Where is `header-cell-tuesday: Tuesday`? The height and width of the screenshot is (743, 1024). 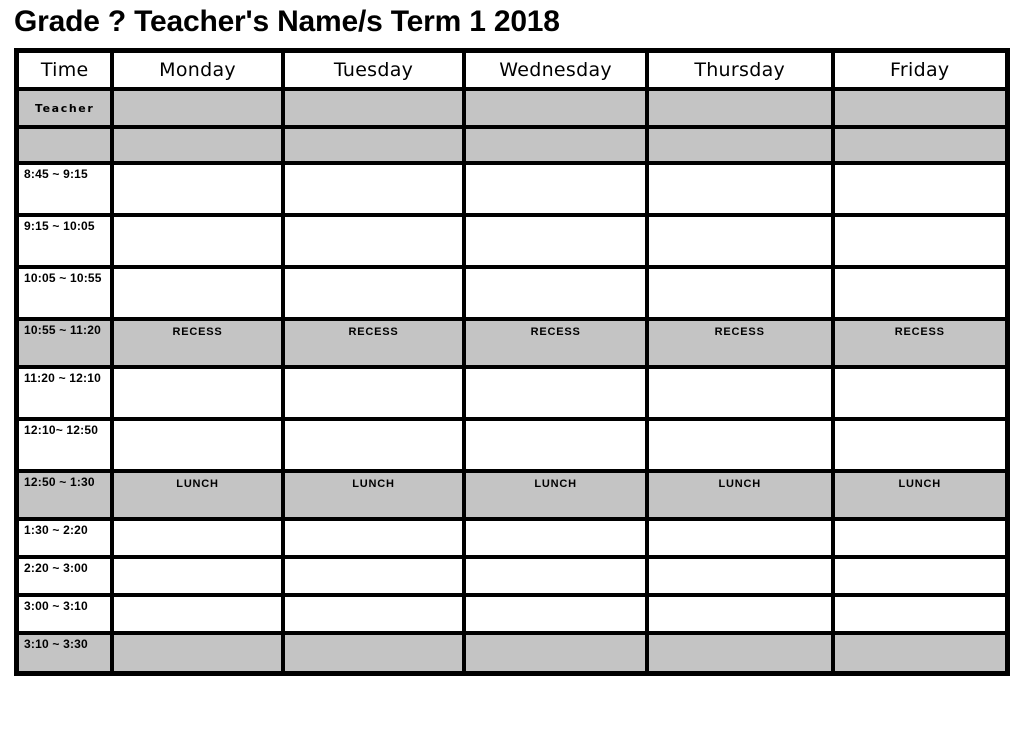
header-cell-tuesday: Tuesday is located at coordinates (373, 70).